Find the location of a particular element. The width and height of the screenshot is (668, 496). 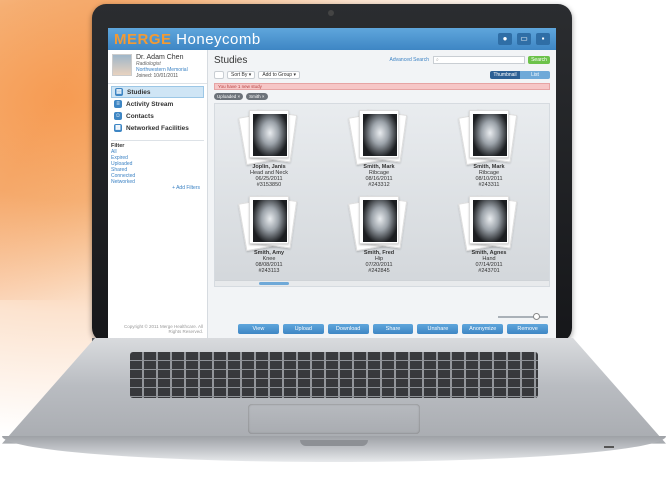

study-caption: Smith, Agnes Hand 07/14/2011 #243701 is located at coordinates (489, 262).